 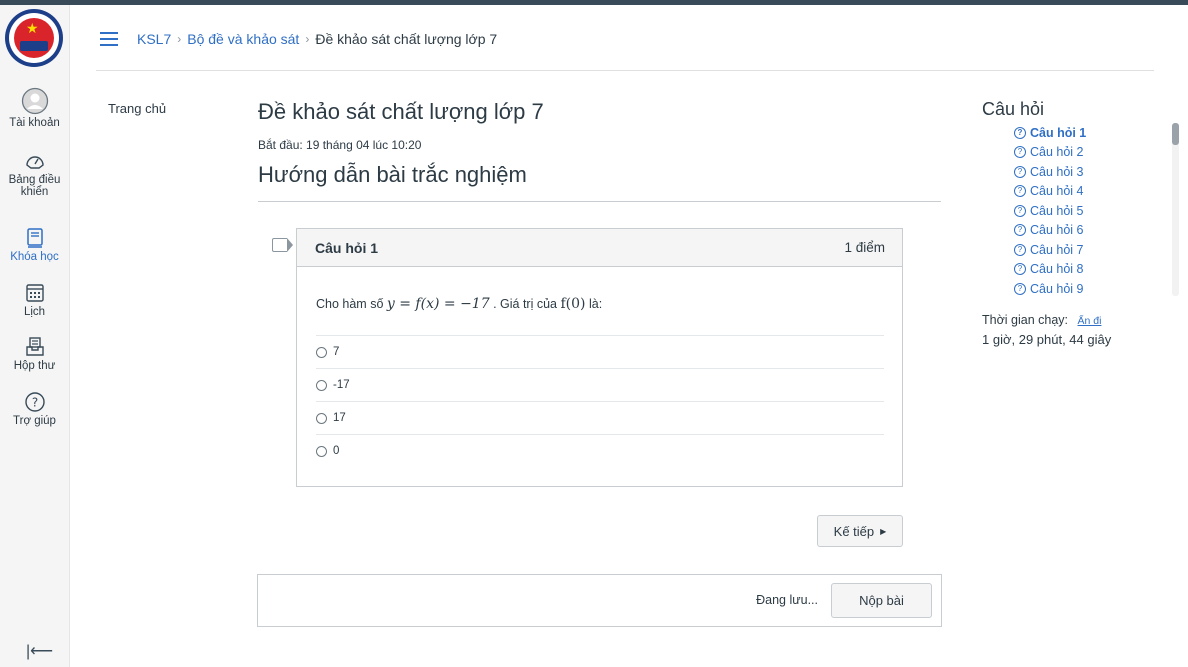 What do you see at coordinates (350, 304) in the screenshot?
I see `question-text-prefix: Cho hàm số` at bounding box center [350, 304].